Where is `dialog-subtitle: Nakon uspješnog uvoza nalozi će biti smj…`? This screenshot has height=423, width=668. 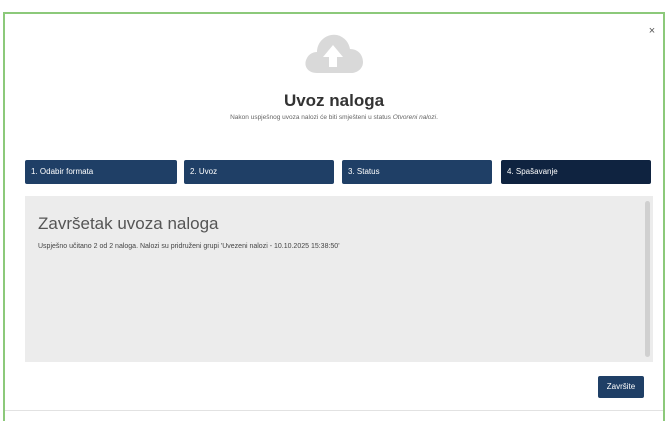
dialog-subtitle: Nakon uspješnog uvoza nalozi će biti smj… is located at coordinates (334, 117).